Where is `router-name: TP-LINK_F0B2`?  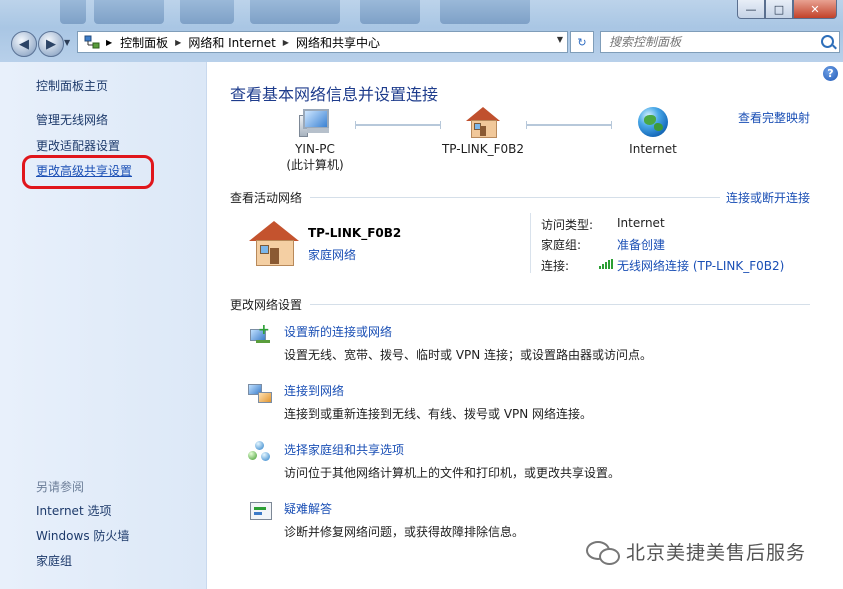
router-name: TP-LINK_F0B2 is located at coordinates (483, 149).